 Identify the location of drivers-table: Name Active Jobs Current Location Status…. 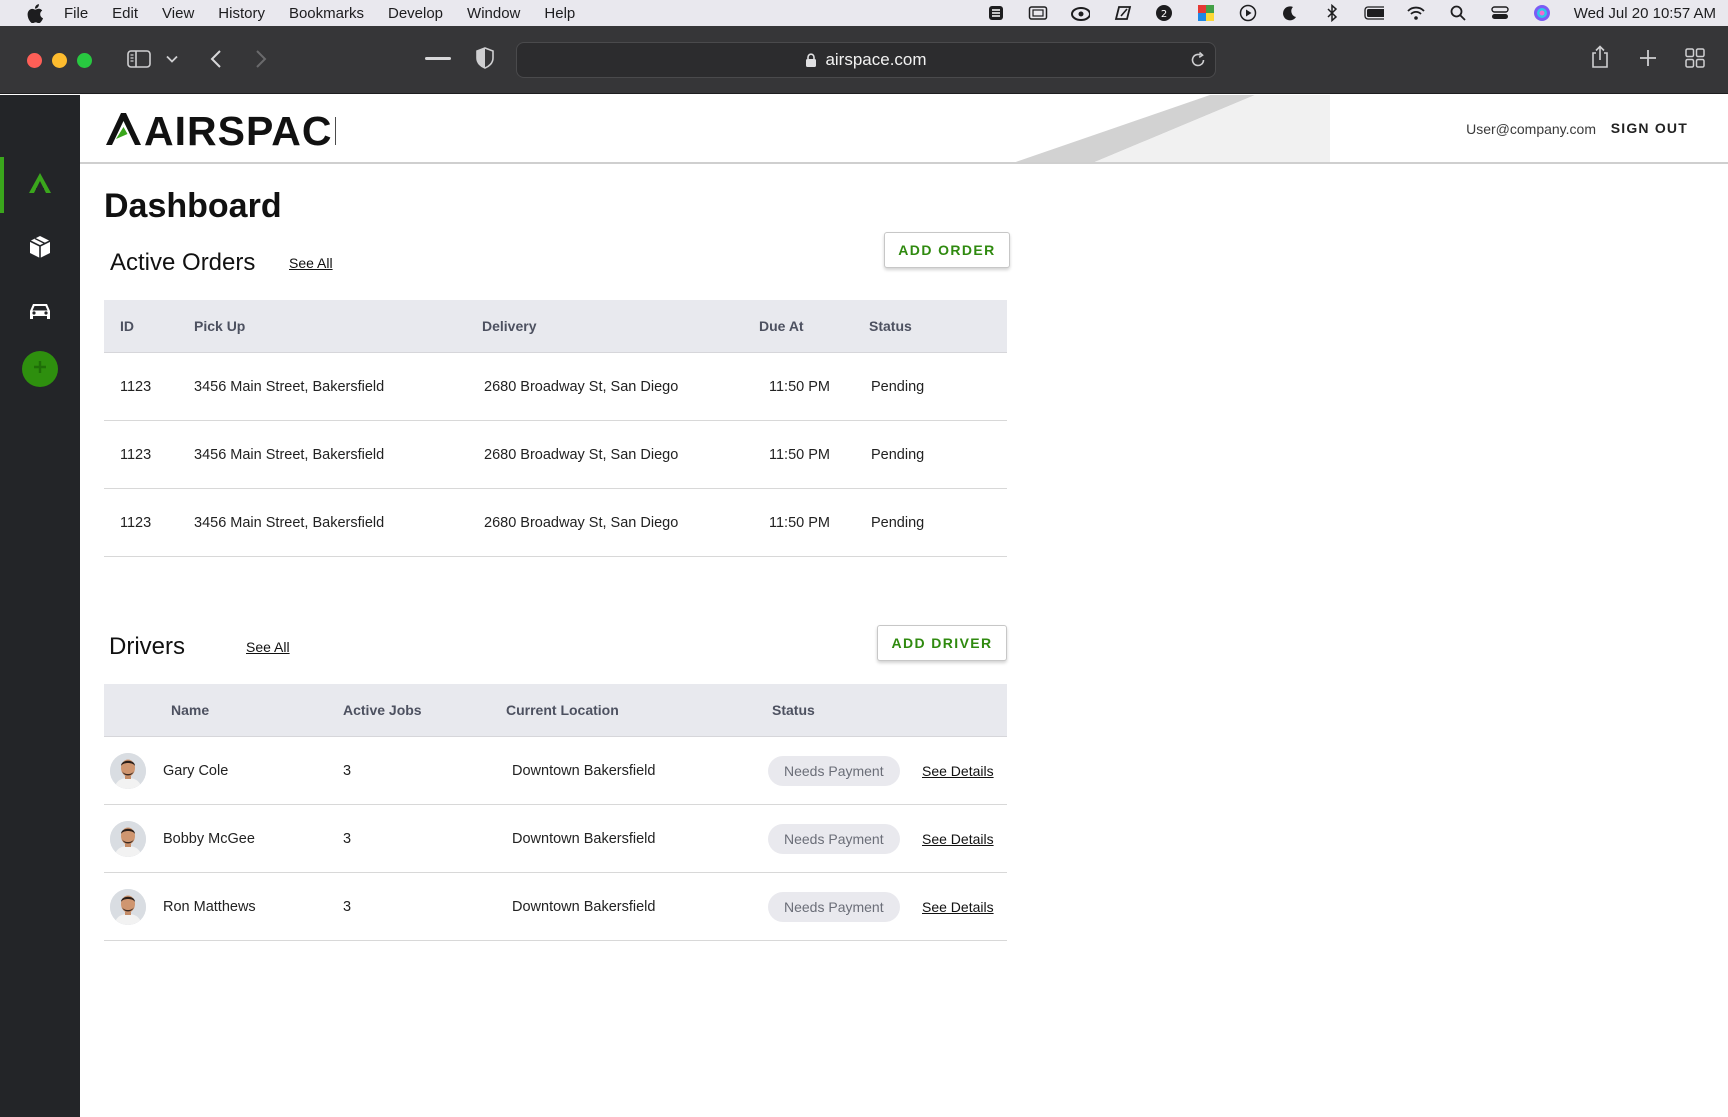
(555, 812).